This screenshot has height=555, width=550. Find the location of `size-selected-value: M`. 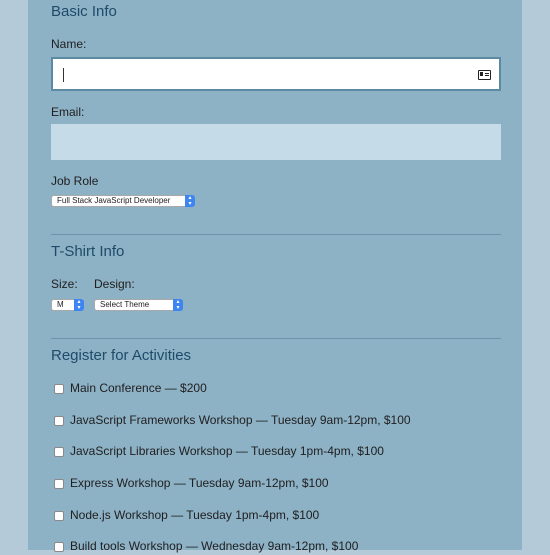

size-selected-value: M is located at coordinates (60, 304).